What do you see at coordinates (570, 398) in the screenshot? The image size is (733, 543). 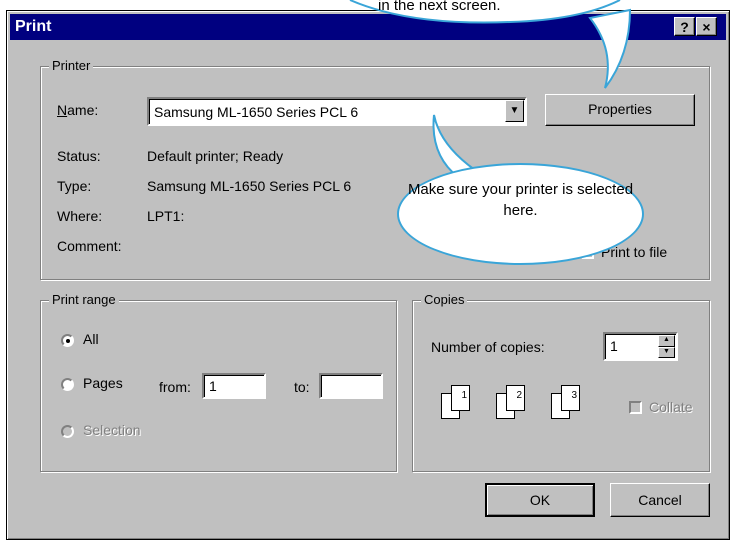 I see `page-icon: 3` at bounding box center [570, 398].